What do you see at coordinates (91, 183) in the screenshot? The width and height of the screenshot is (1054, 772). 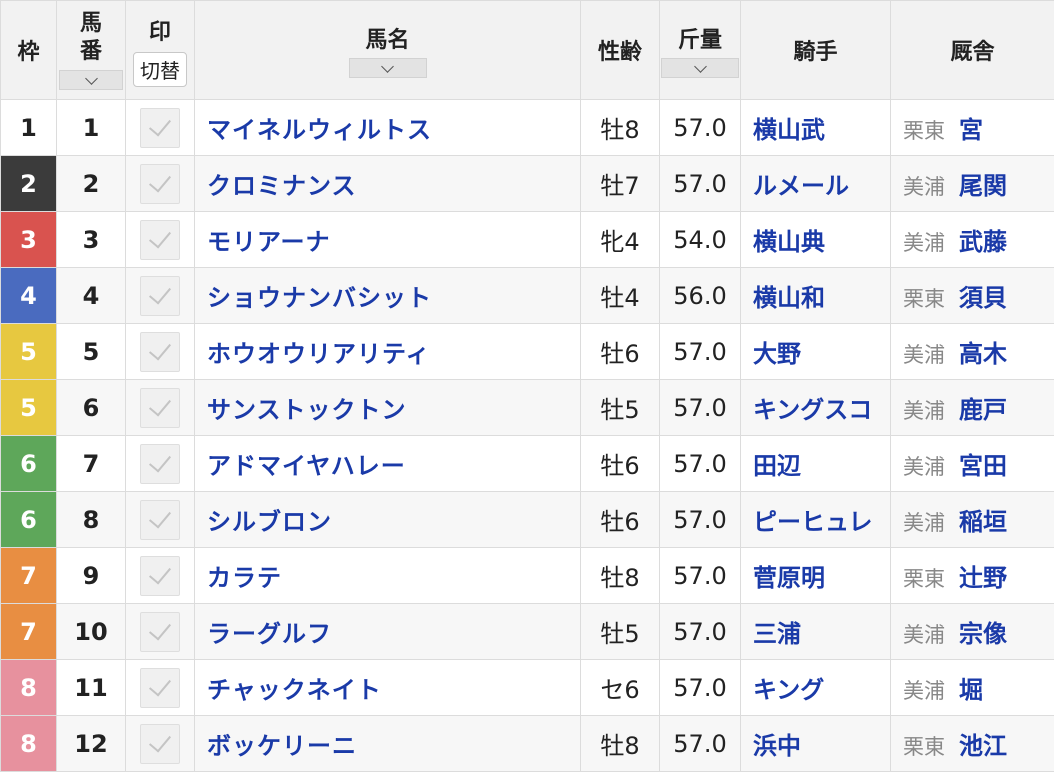 I see `umaban-cell: 2` at bounding box center [91, 183].